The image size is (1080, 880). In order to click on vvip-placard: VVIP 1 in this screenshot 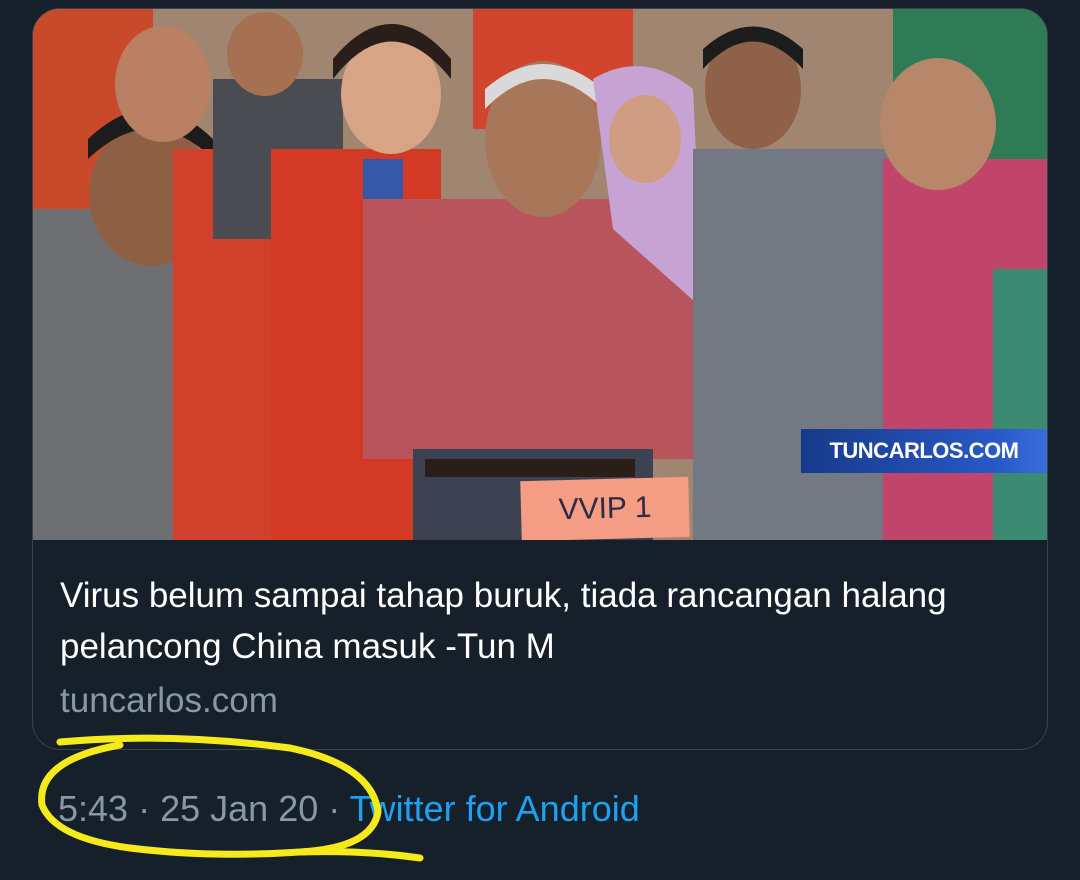, I will do `click(605, 508)`.